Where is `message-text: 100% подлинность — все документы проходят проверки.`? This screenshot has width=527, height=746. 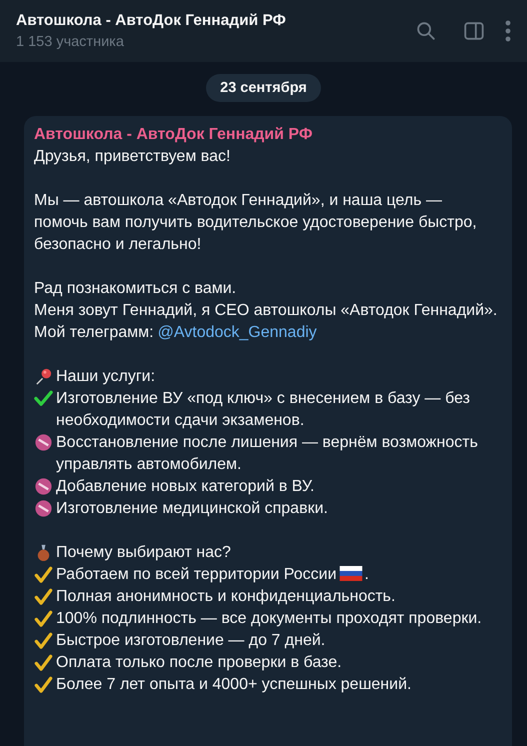 message-text: 100% подлинность — все документы проходят проверки. is located at coordinates (269, 619).